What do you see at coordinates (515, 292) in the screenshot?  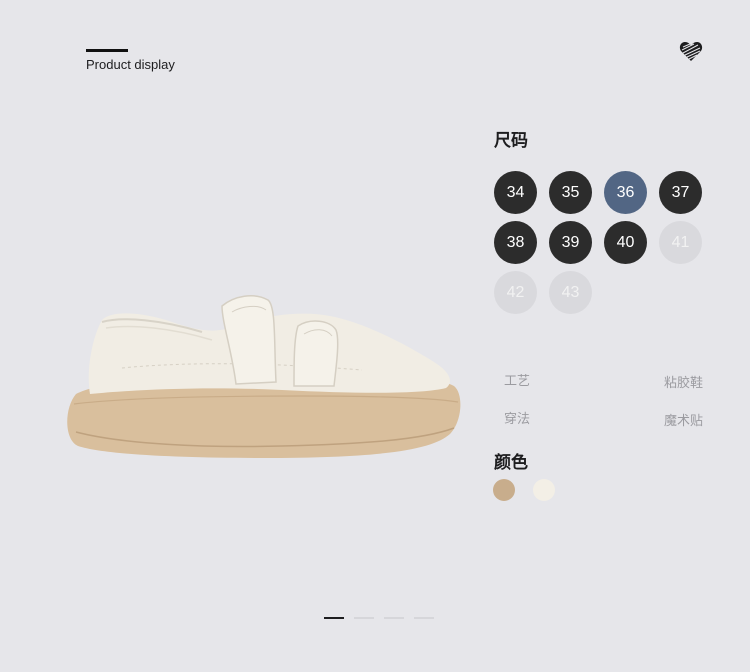 I see `size-option-42: 42` at bounding box center [515, 292].